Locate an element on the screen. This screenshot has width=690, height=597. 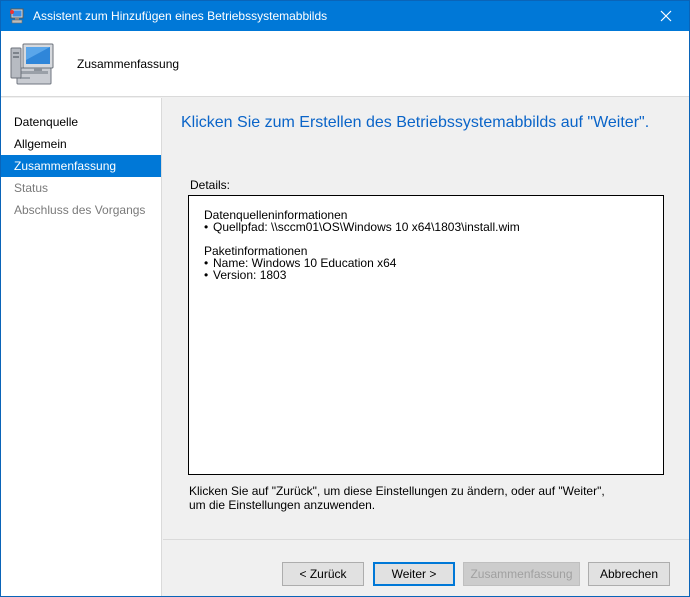
next-button: Weiter > is located at coordinates (414, 574).